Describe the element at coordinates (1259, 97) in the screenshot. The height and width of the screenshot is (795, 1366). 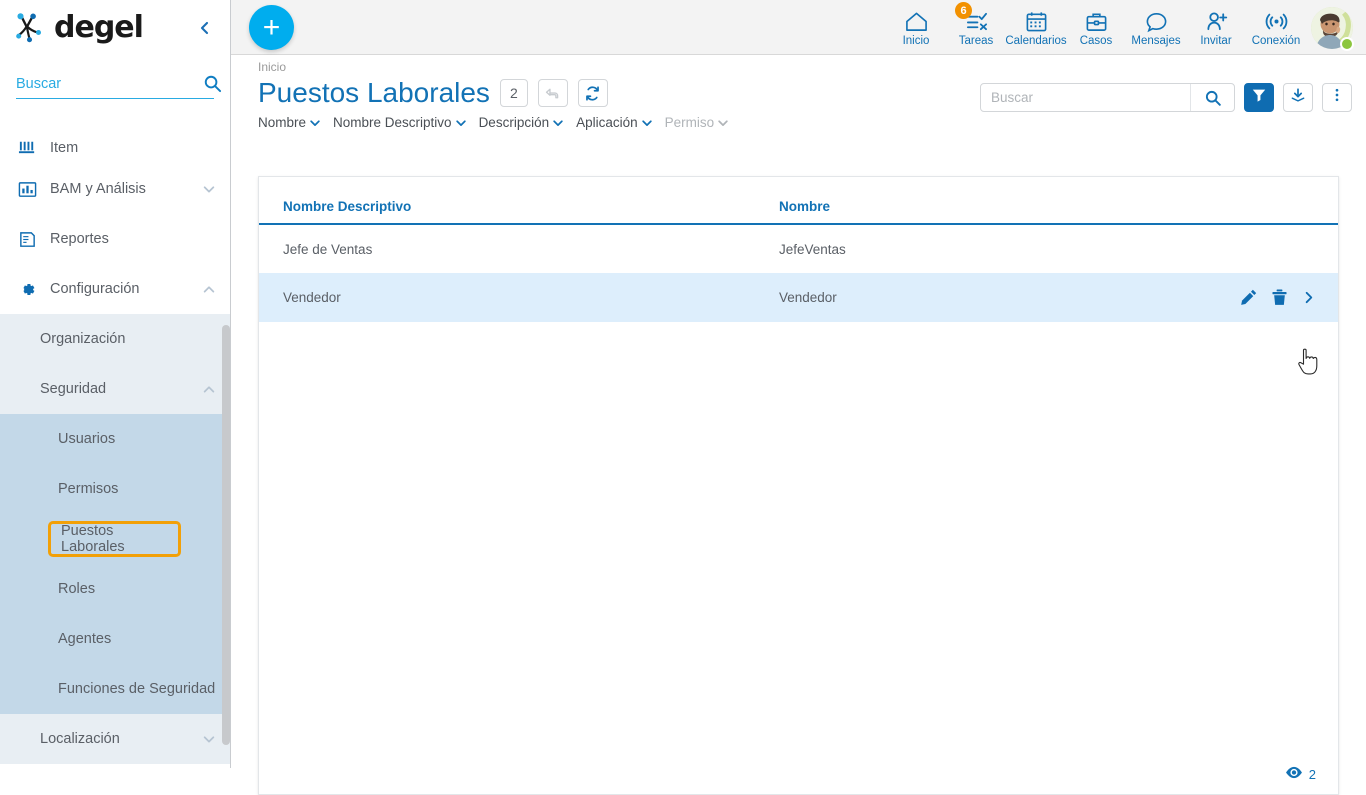
I see `filter-button` at that location.